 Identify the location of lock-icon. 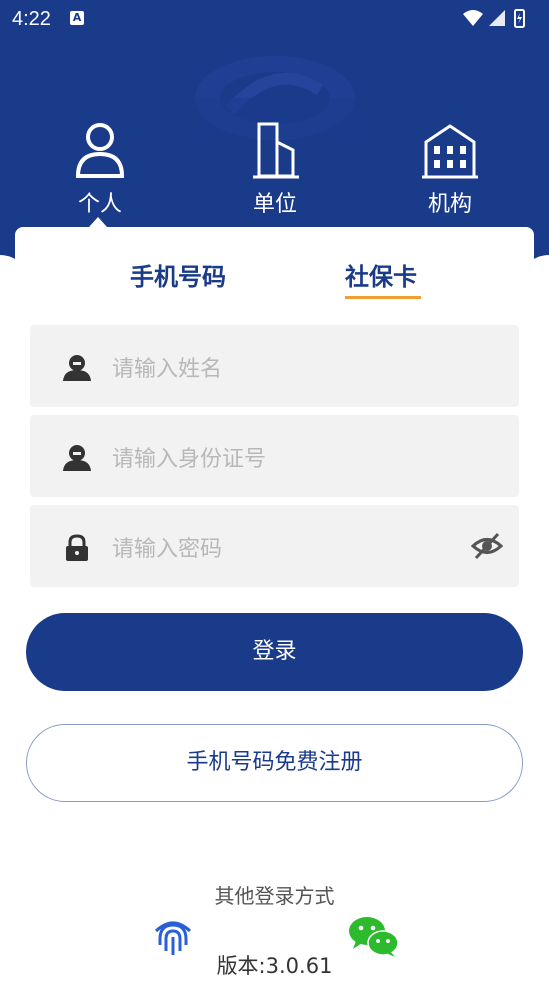
(77, 547).